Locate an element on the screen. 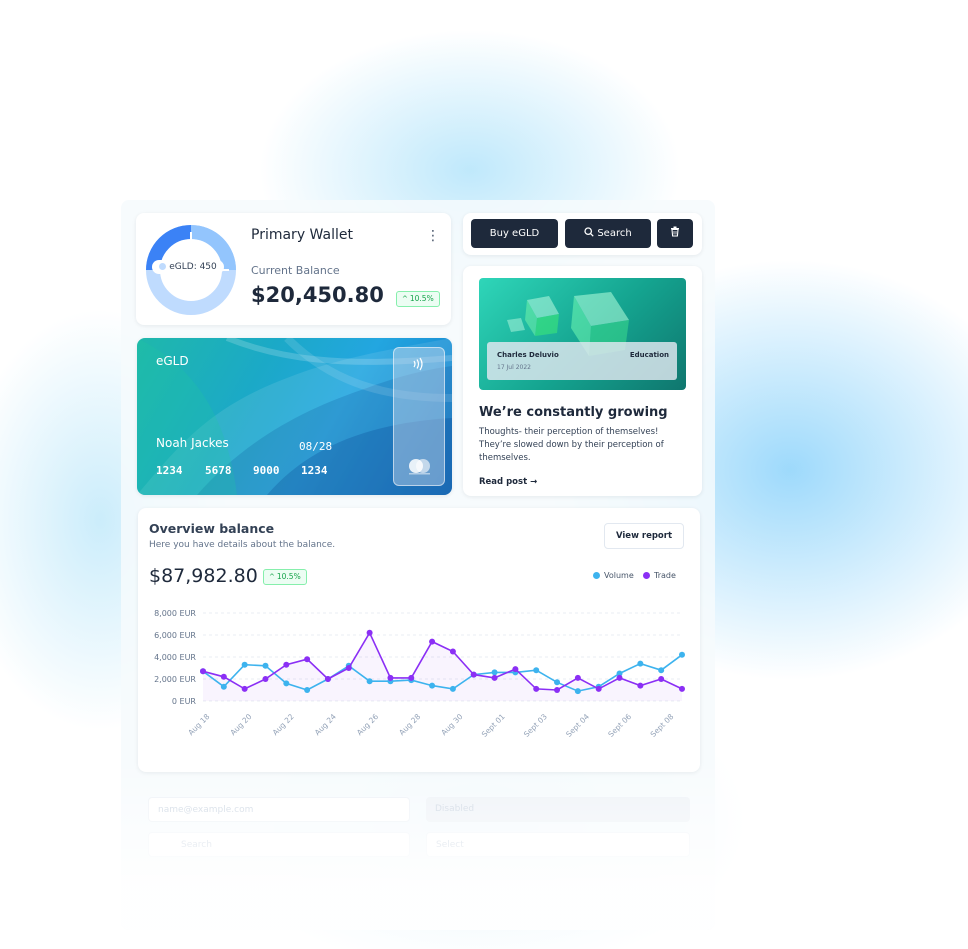  overview-change-badge: ^ 10.5% is located at coordinates (285, 577).